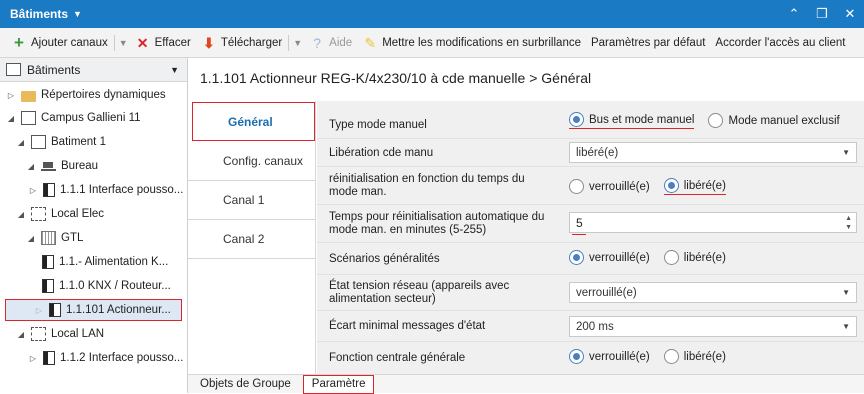  What do you see at coordinates (407, 326) in the screenshot?
I see `param-label: Écart minimal messages d'état` at bounding box center [407, 326].